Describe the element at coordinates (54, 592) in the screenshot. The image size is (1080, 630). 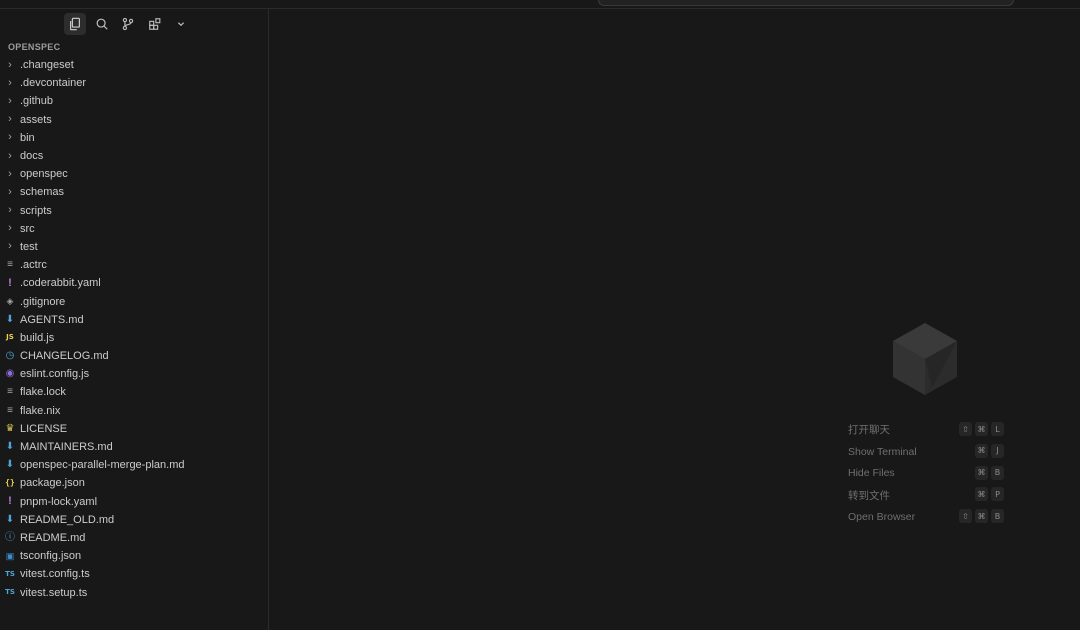
I see `tree-item-label: vitest.setup.ts` at that location.